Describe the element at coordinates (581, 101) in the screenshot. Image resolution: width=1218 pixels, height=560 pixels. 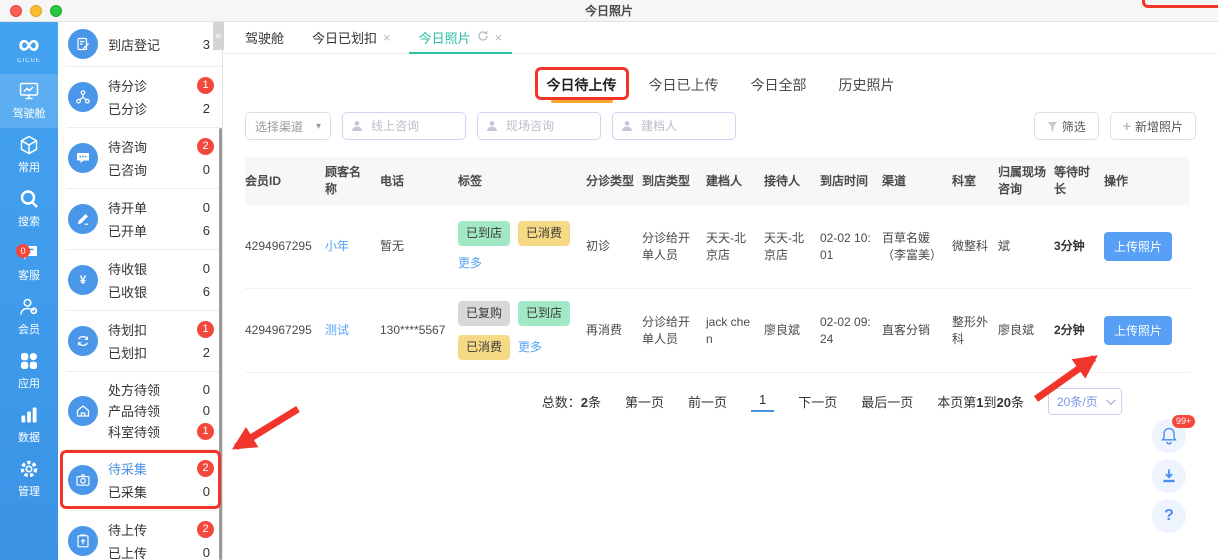
I see `active-subtab-underline` at that location.